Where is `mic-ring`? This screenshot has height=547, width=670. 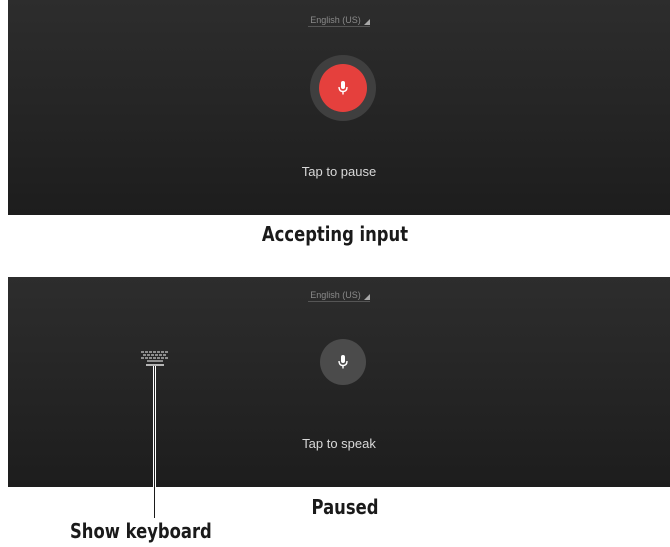
mic-ring is located at coordinates (343, 88).